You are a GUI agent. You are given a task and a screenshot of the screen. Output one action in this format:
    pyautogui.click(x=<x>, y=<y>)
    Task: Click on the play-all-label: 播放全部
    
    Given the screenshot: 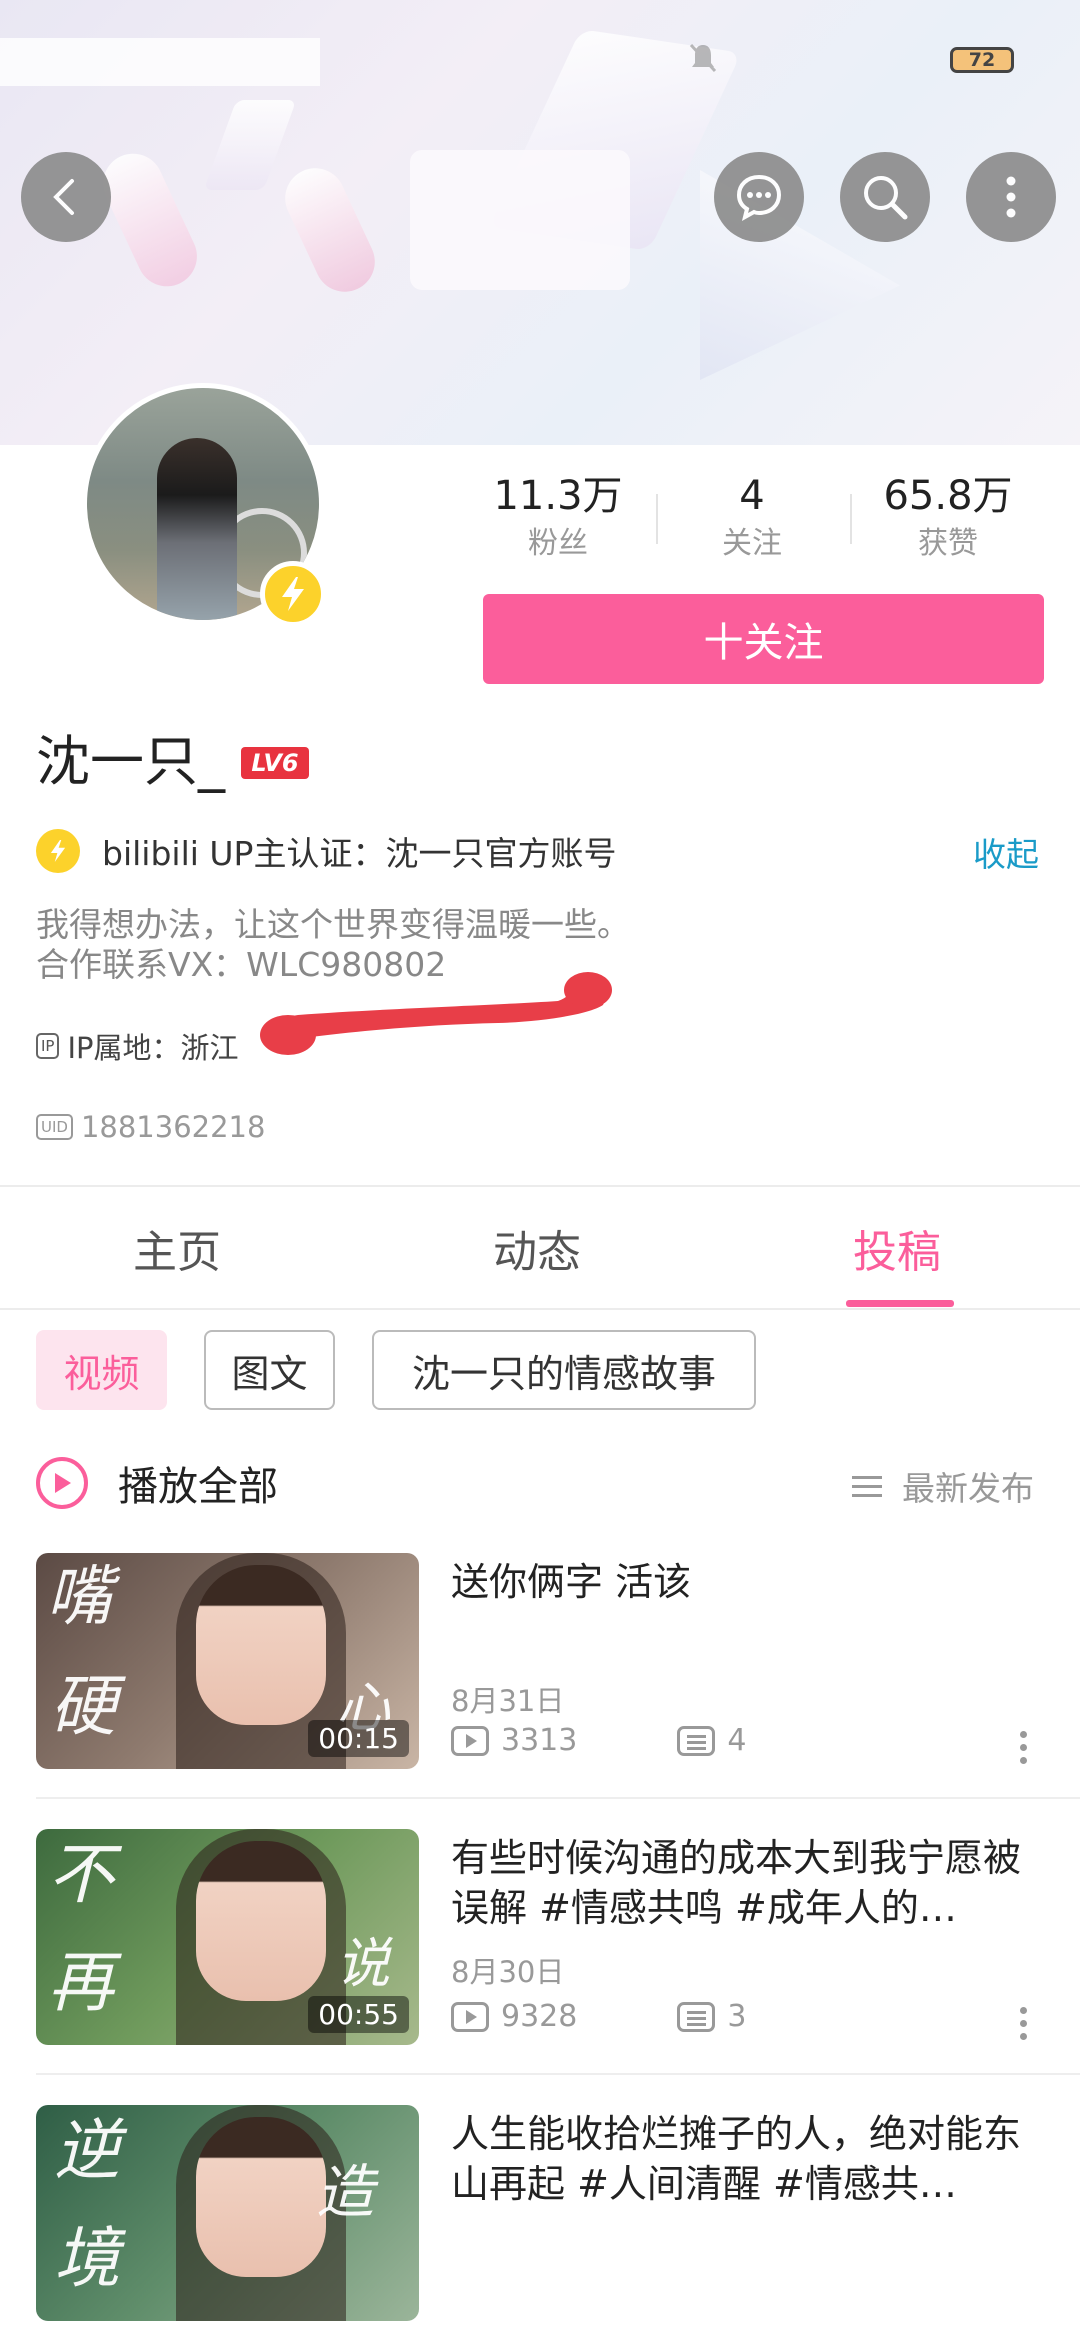 What is the action you would take?
    pyautogui.click(x=198, y=1487)
    